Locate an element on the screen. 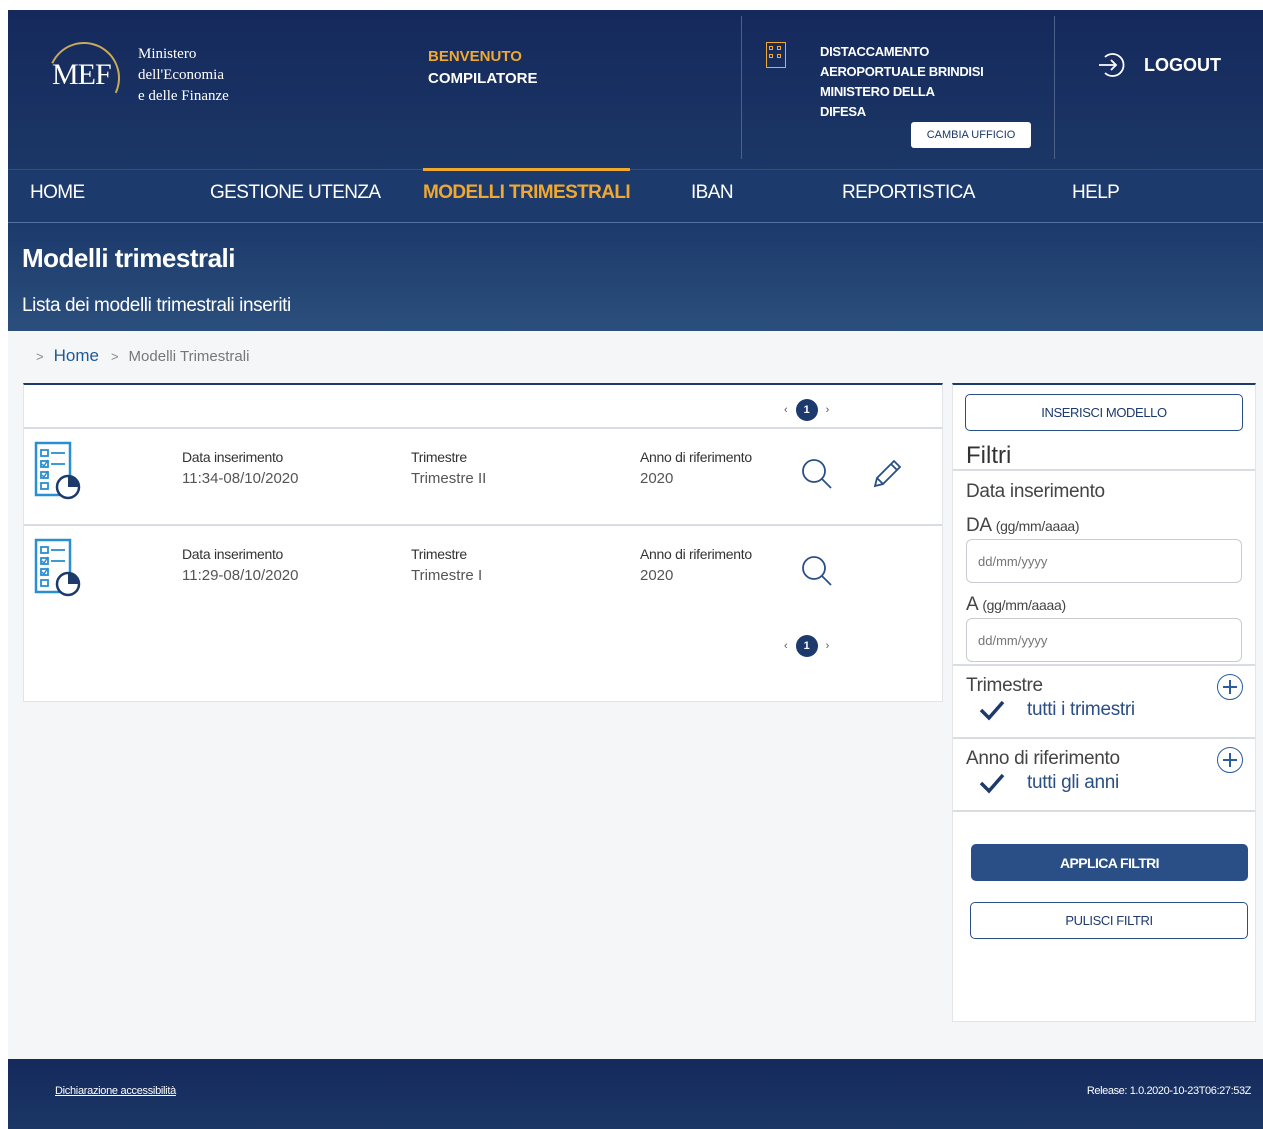  clear-filters-button: PULISCI FILTRI is located at coordinates (1109, 920).